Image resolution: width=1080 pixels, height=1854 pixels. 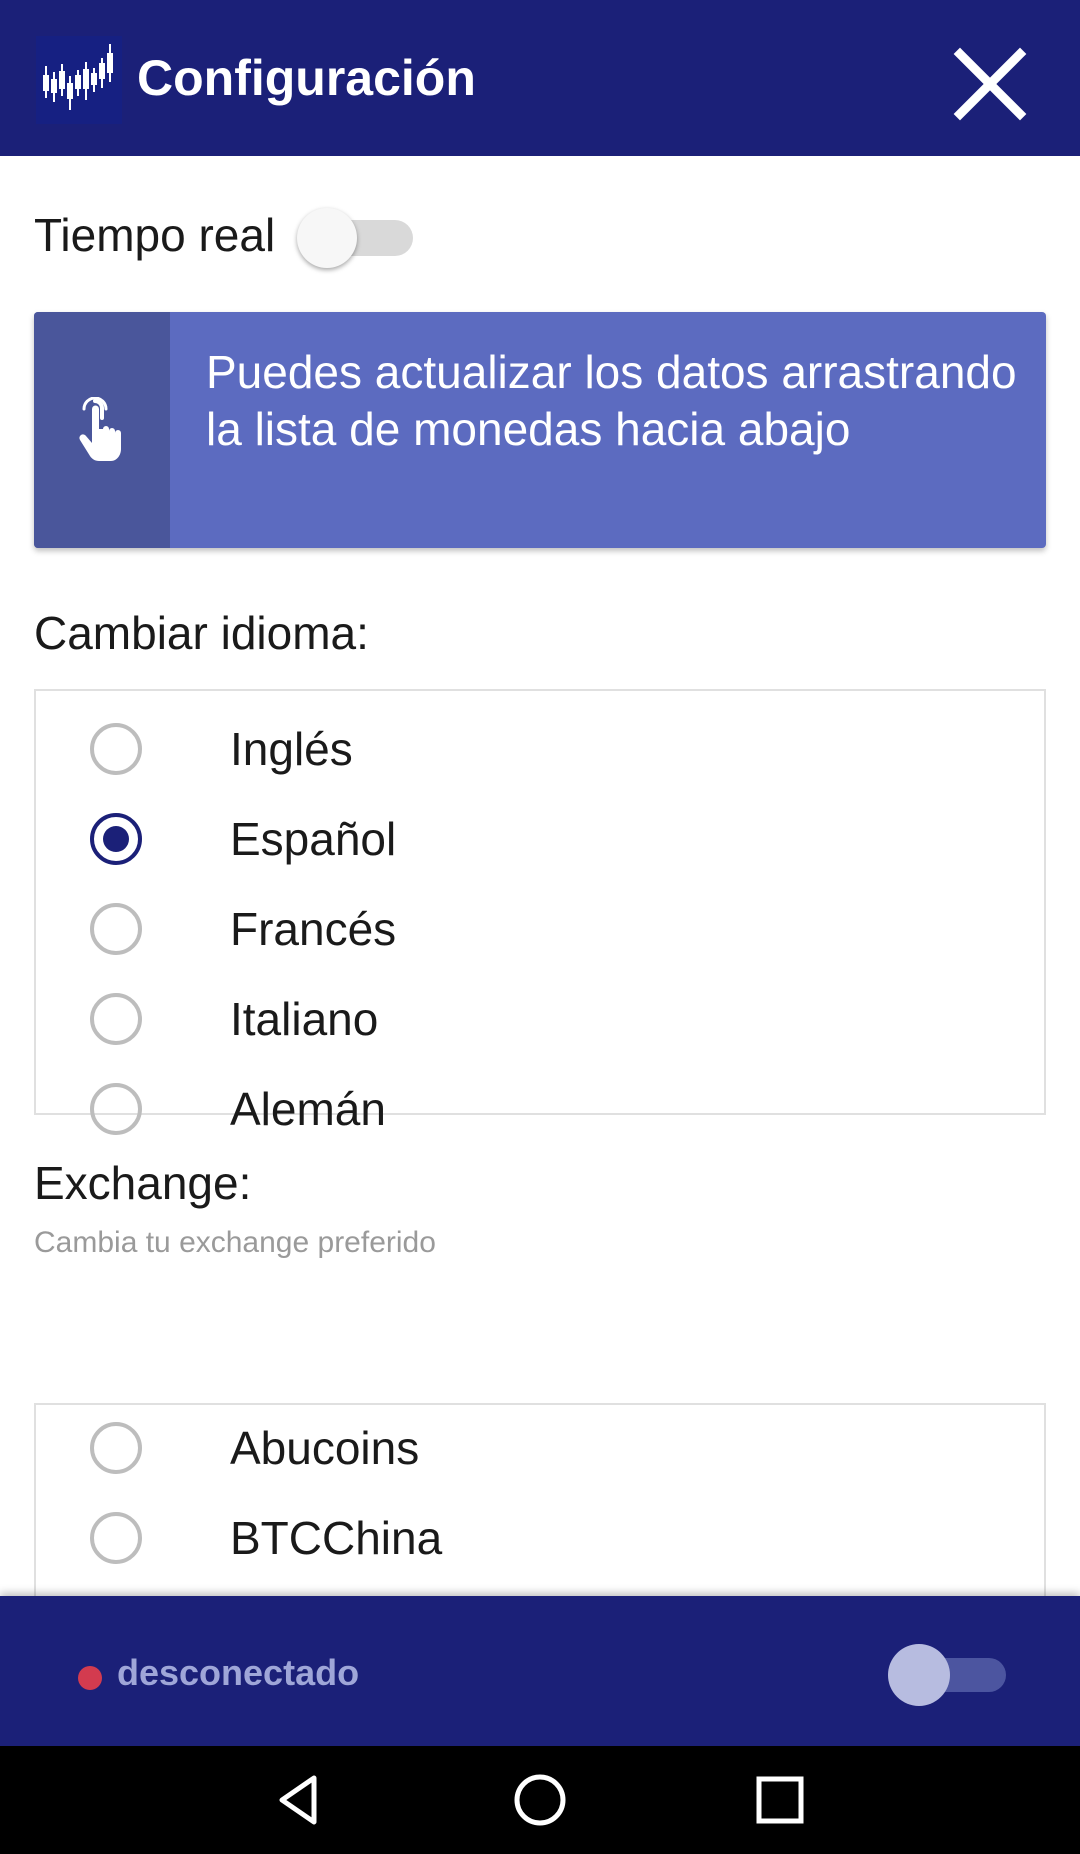 I want to click on radio-button-selected, so click(x=116, y=839).